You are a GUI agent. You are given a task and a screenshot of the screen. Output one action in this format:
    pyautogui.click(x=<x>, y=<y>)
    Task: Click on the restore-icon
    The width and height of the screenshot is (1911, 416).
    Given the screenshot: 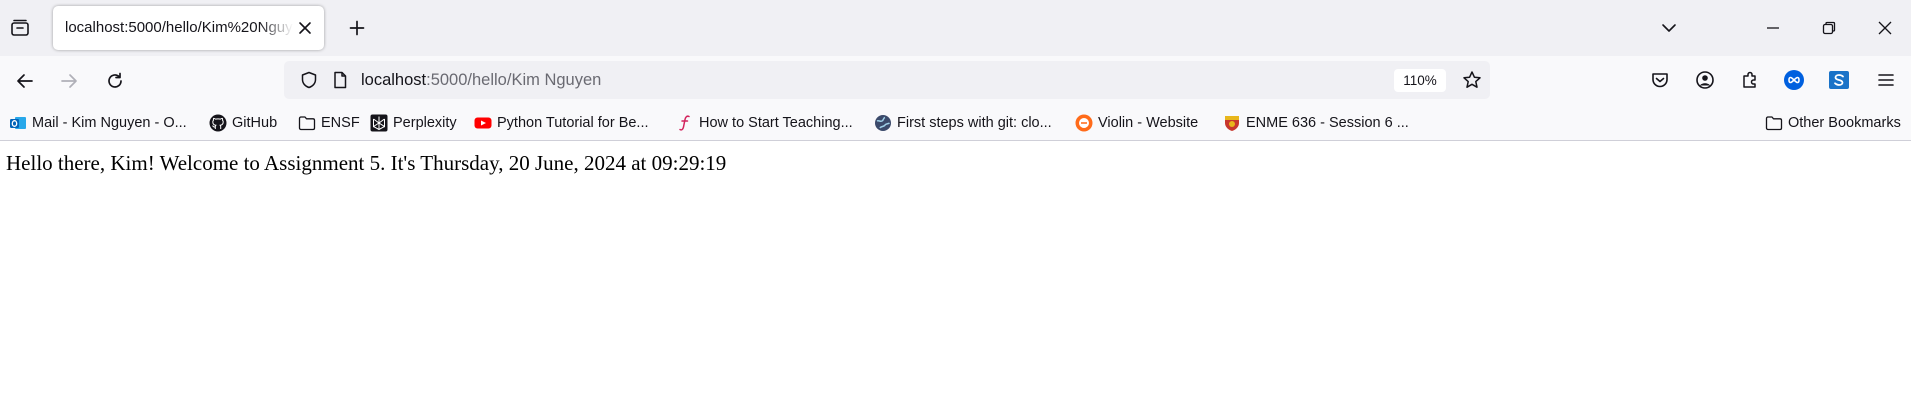 What is the action you would take?
    pyautogui.click(x=1829, y=28)
    